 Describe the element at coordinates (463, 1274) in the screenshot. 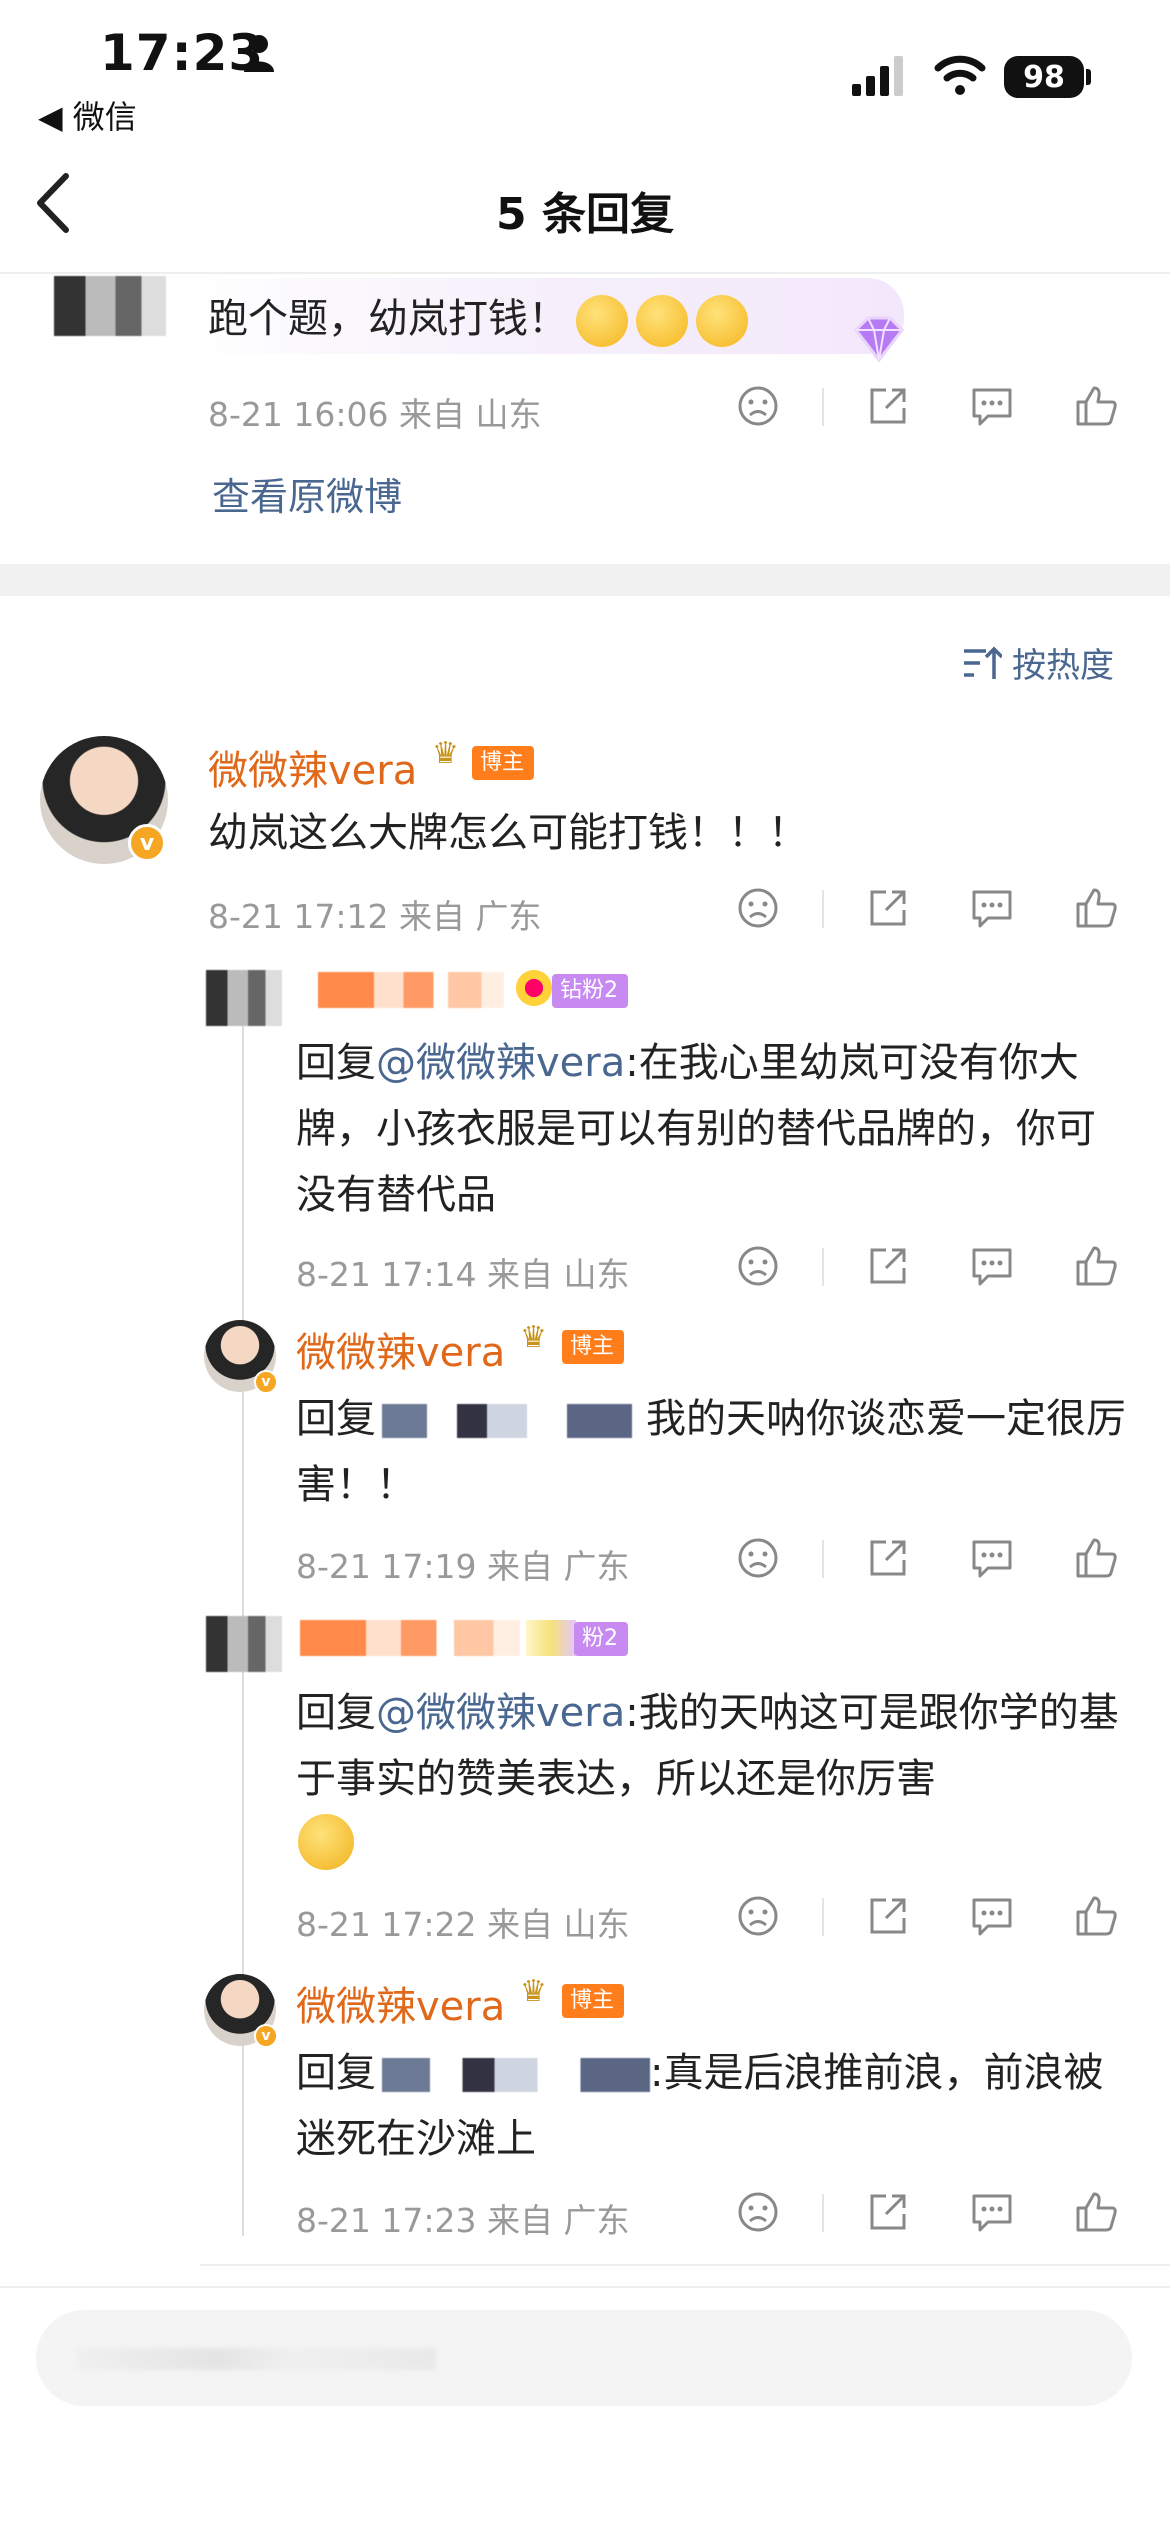

I see `timestamp: 8-21 17:14 来自 山东` at that location.